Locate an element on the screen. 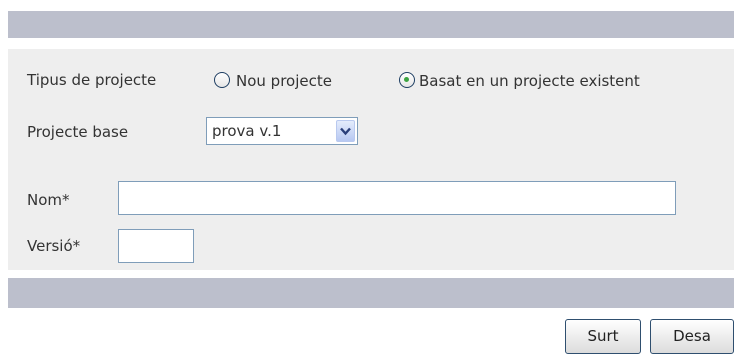  base-project-selected-value: prova v.1 is located at coordinates (247, 131).